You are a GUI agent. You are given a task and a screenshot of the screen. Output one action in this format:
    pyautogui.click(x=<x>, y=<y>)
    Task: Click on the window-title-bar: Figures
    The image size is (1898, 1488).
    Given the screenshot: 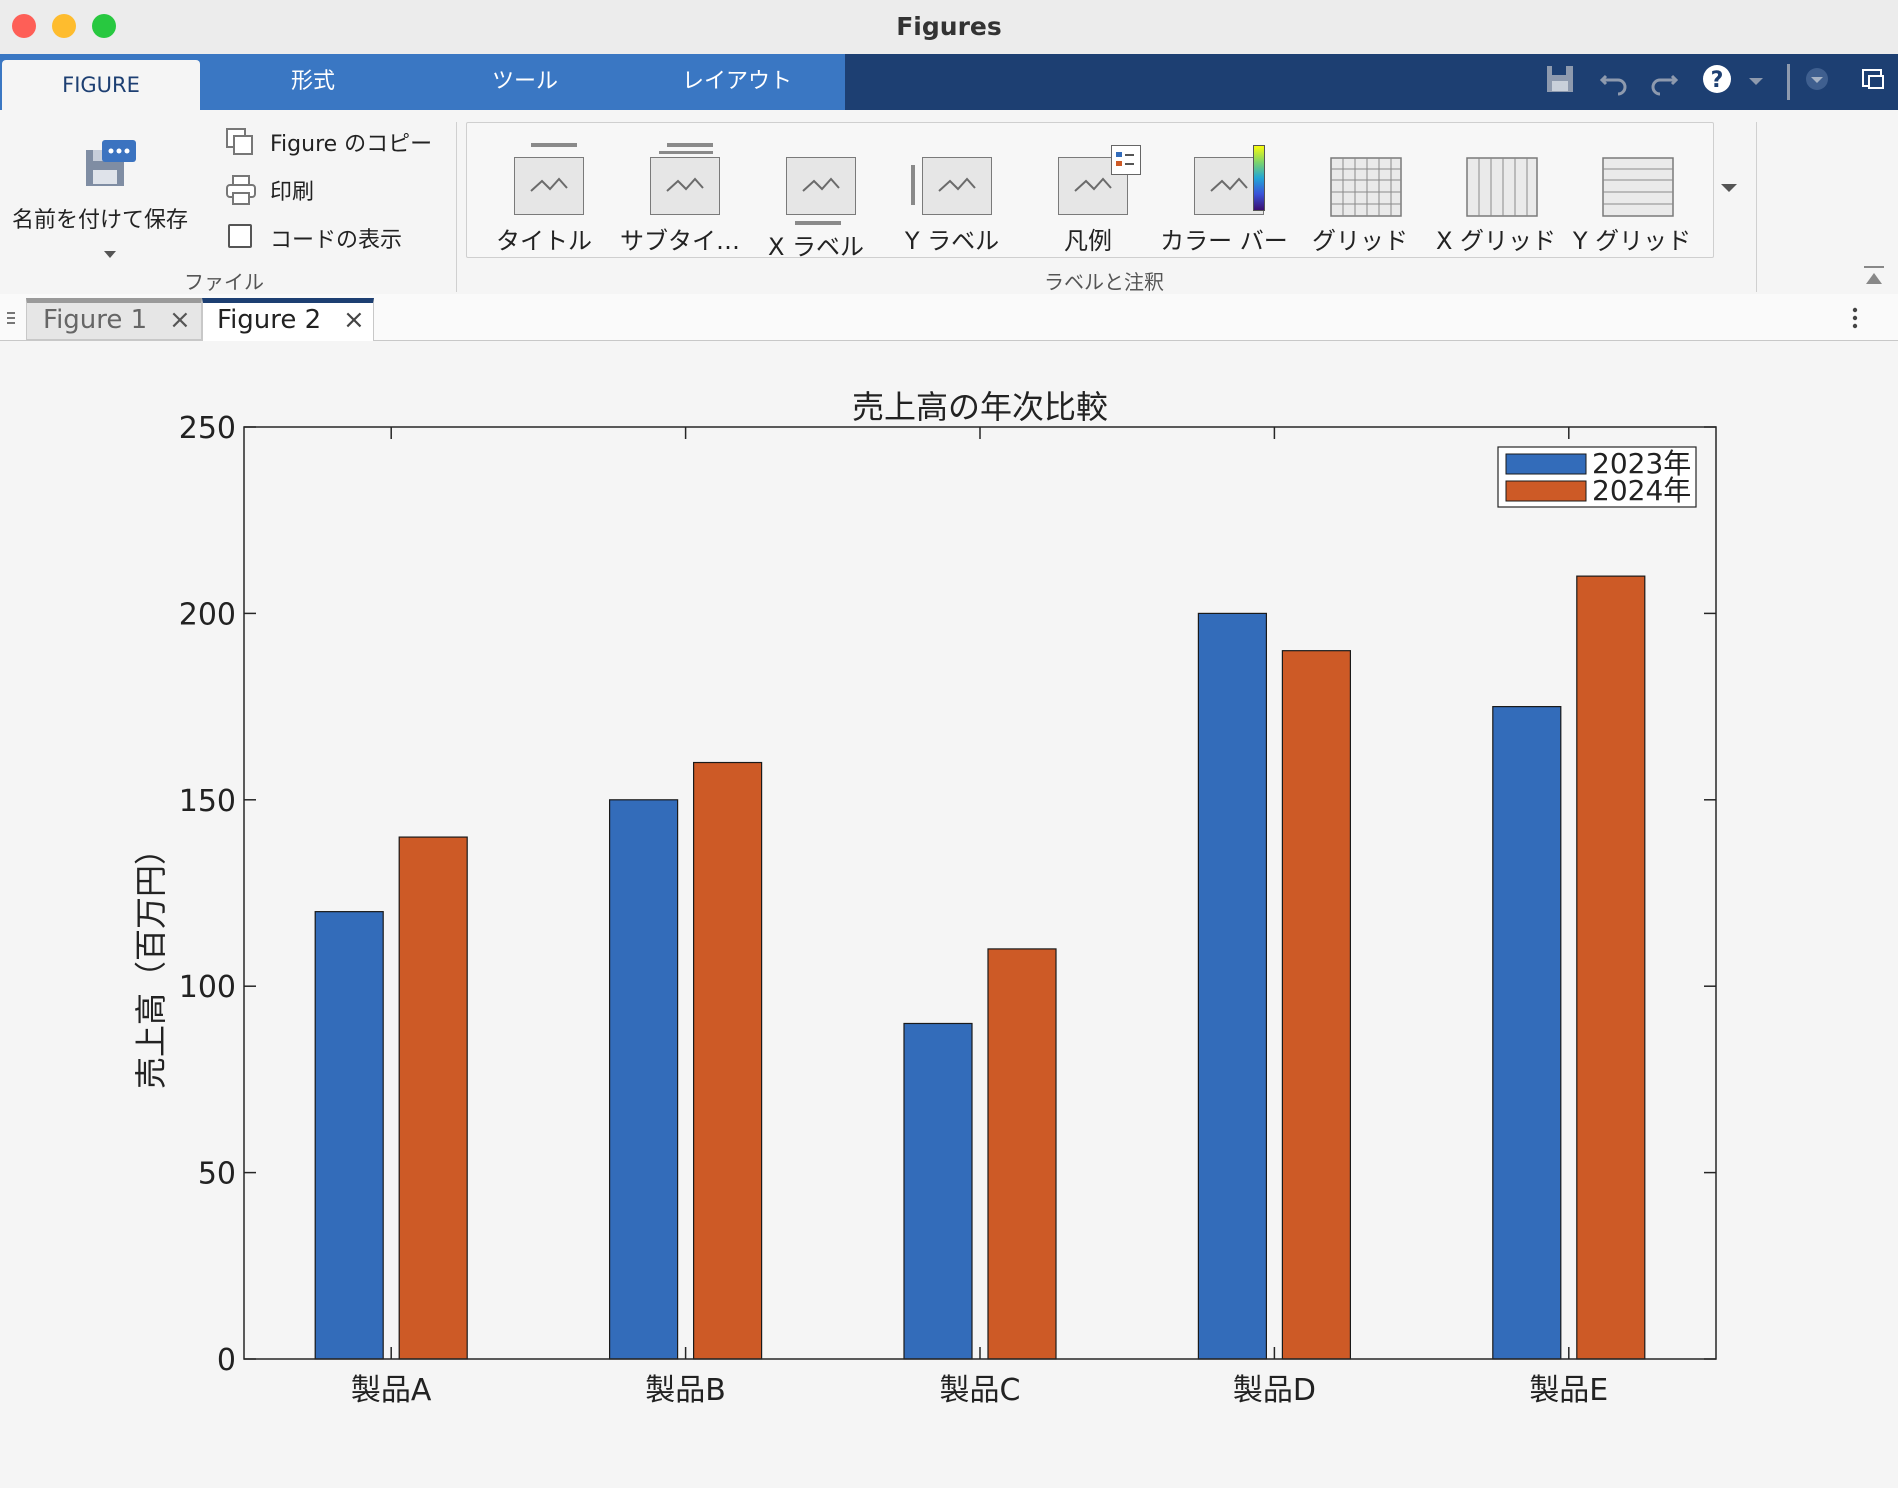 What is the action you would take?
    pyautogui.click(x=949, y=27)
    